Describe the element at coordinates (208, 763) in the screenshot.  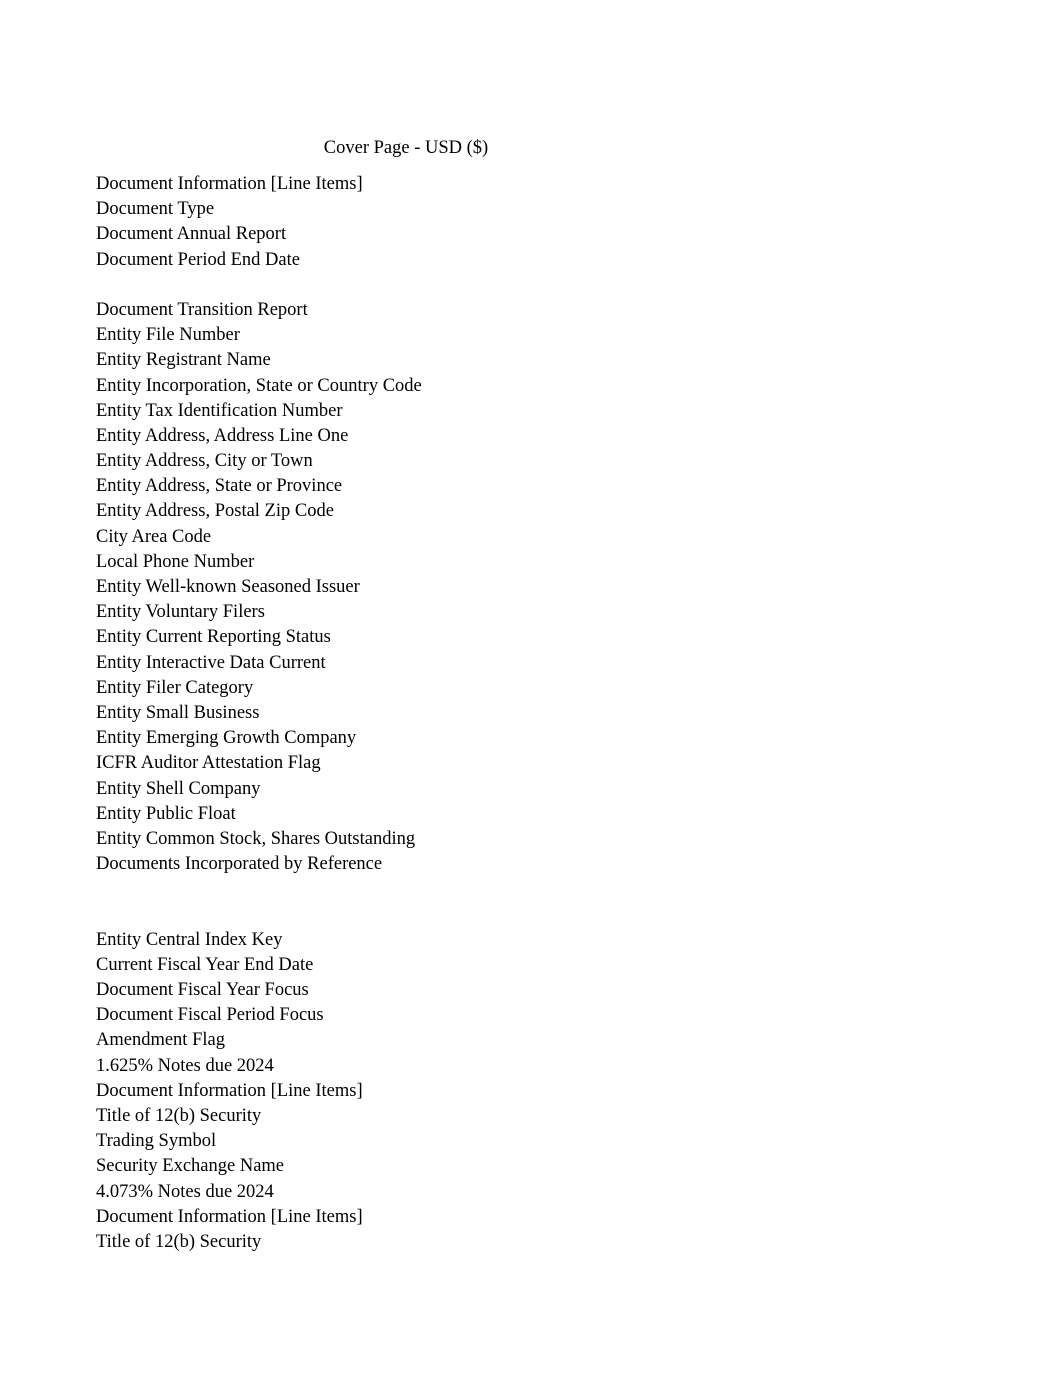
I see `line-item-label: ICFR Auditor Attestation Flag` at that location.